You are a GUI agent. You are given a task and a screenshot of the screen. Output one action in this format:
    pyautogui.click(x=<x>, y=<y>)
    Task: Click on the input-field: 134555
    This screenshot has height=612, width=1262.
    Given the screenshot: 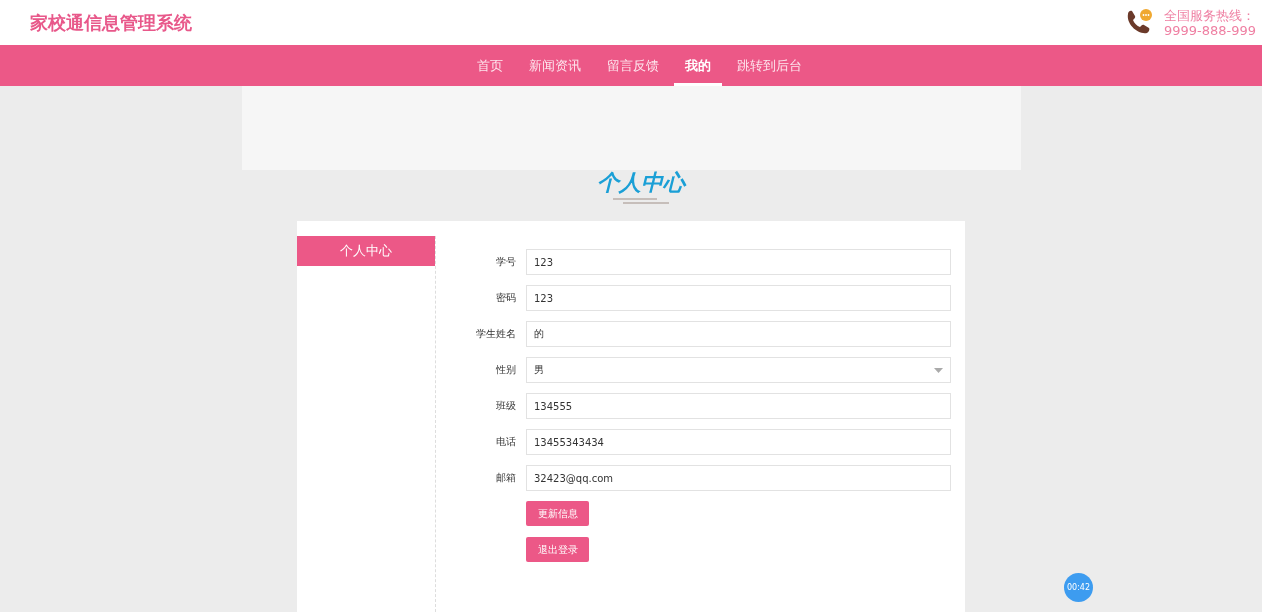 What is the action you would take?
    pyautogui.click(x=738, y=406)
    